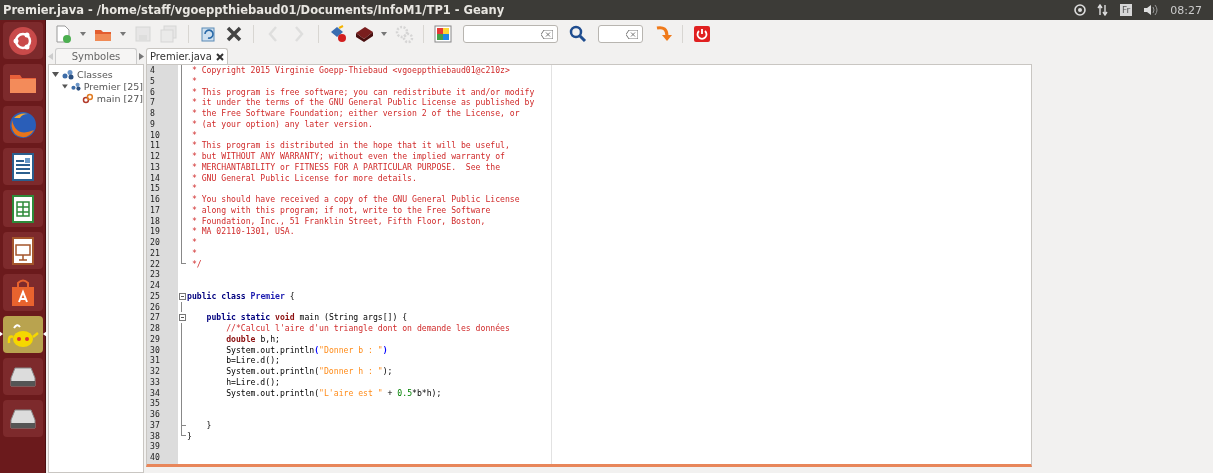  What do you see at coordinates (155, 231) in the screenshot?
I see `line-number: 19` at bounding box center [155, 231].